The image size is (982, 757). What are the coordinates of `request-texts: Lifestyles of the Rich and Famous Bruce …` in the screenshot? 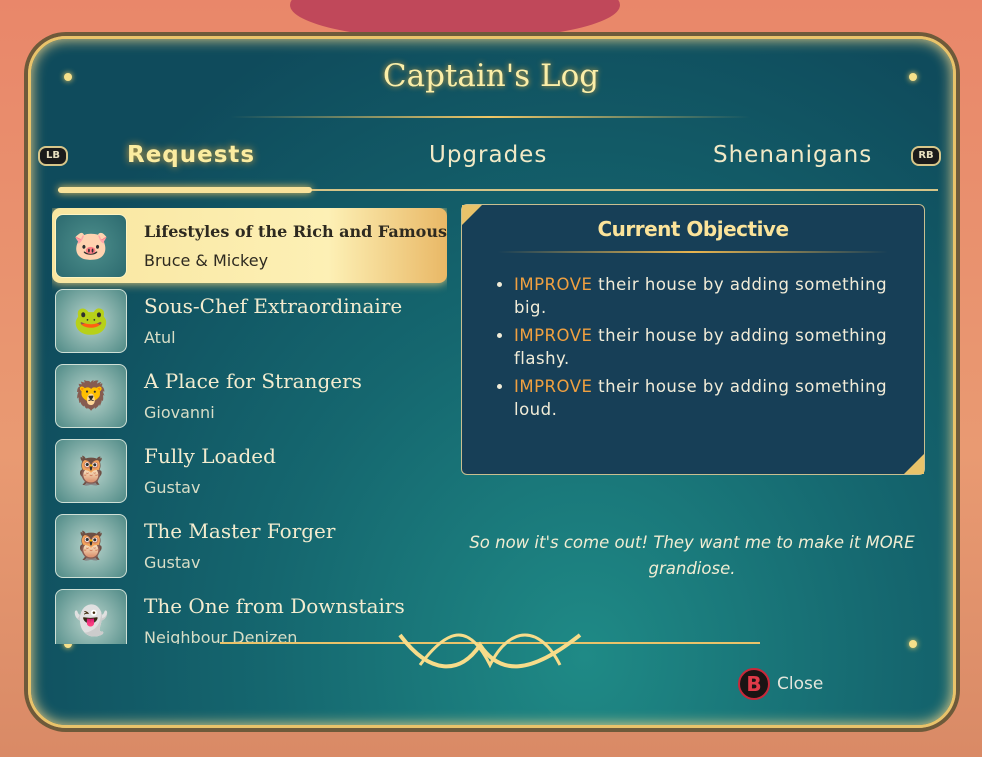 It's located at (295, 246).